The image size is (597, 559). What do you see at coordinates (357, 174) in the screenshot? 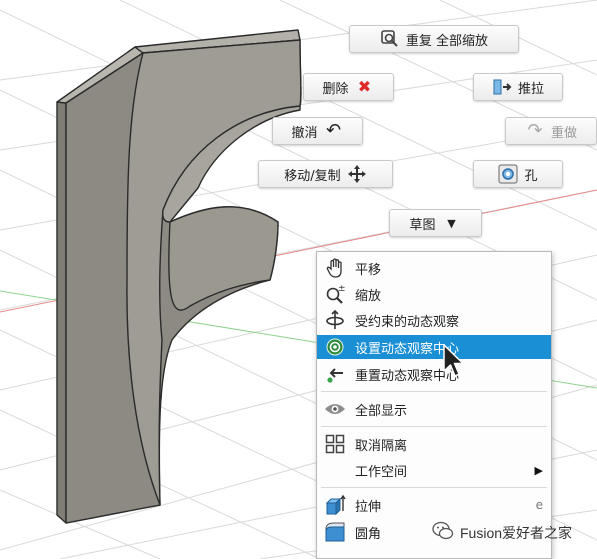
I see `move-arrows-icon` at bounding box center [357, 174].